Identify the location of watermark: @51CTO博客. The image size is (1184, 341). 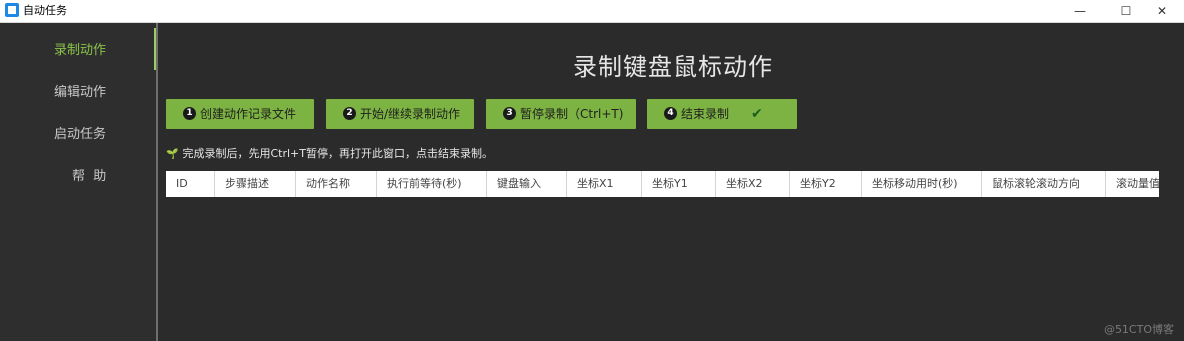
(1138, 329).